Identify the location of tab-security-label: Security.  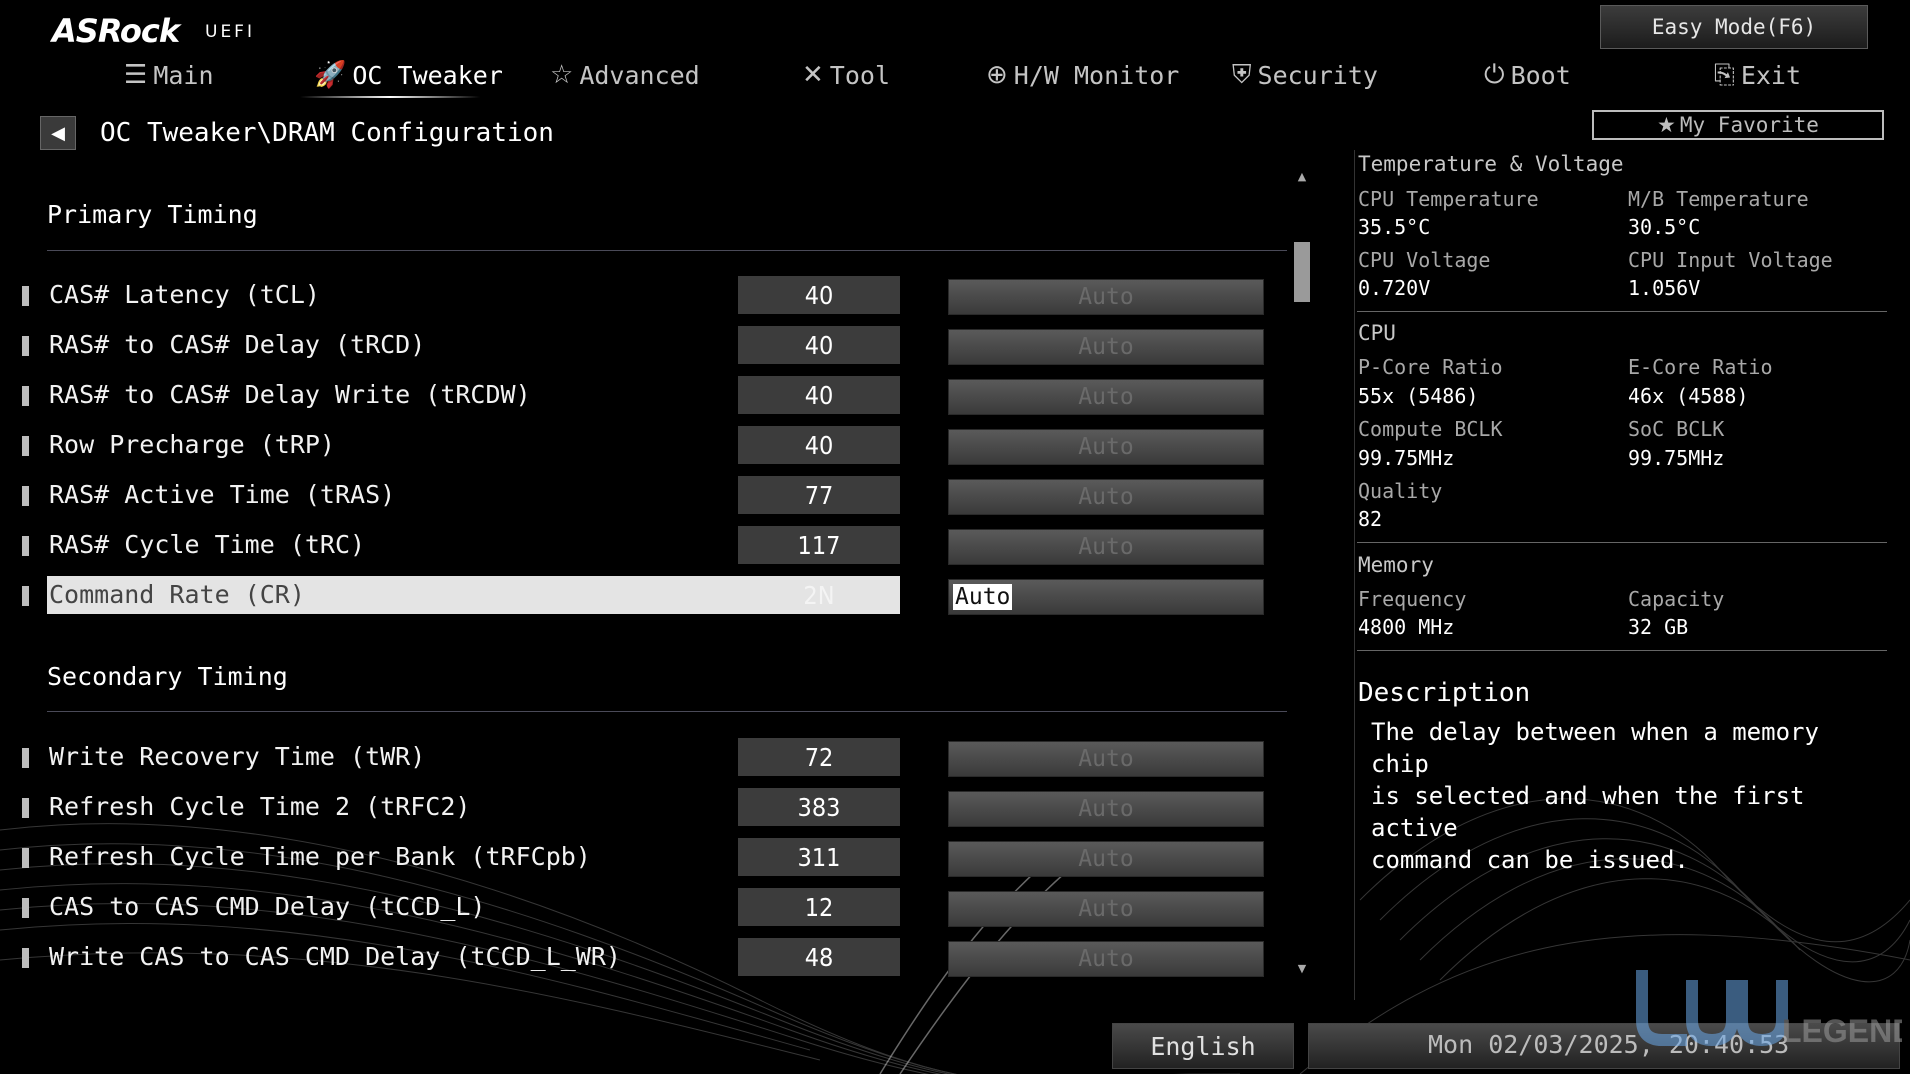
(1317, 75).